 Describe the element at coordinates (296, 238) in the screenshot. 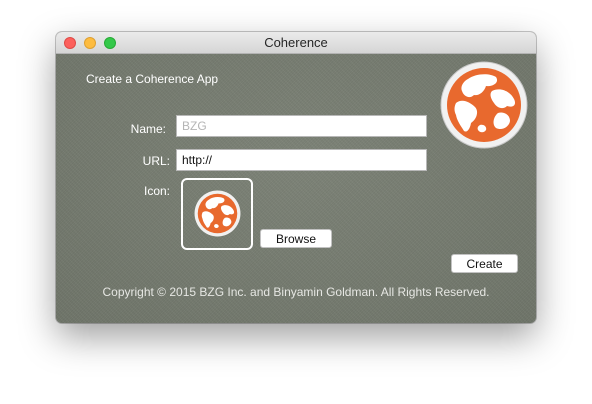

I see `browse-button: Browse` at that location.